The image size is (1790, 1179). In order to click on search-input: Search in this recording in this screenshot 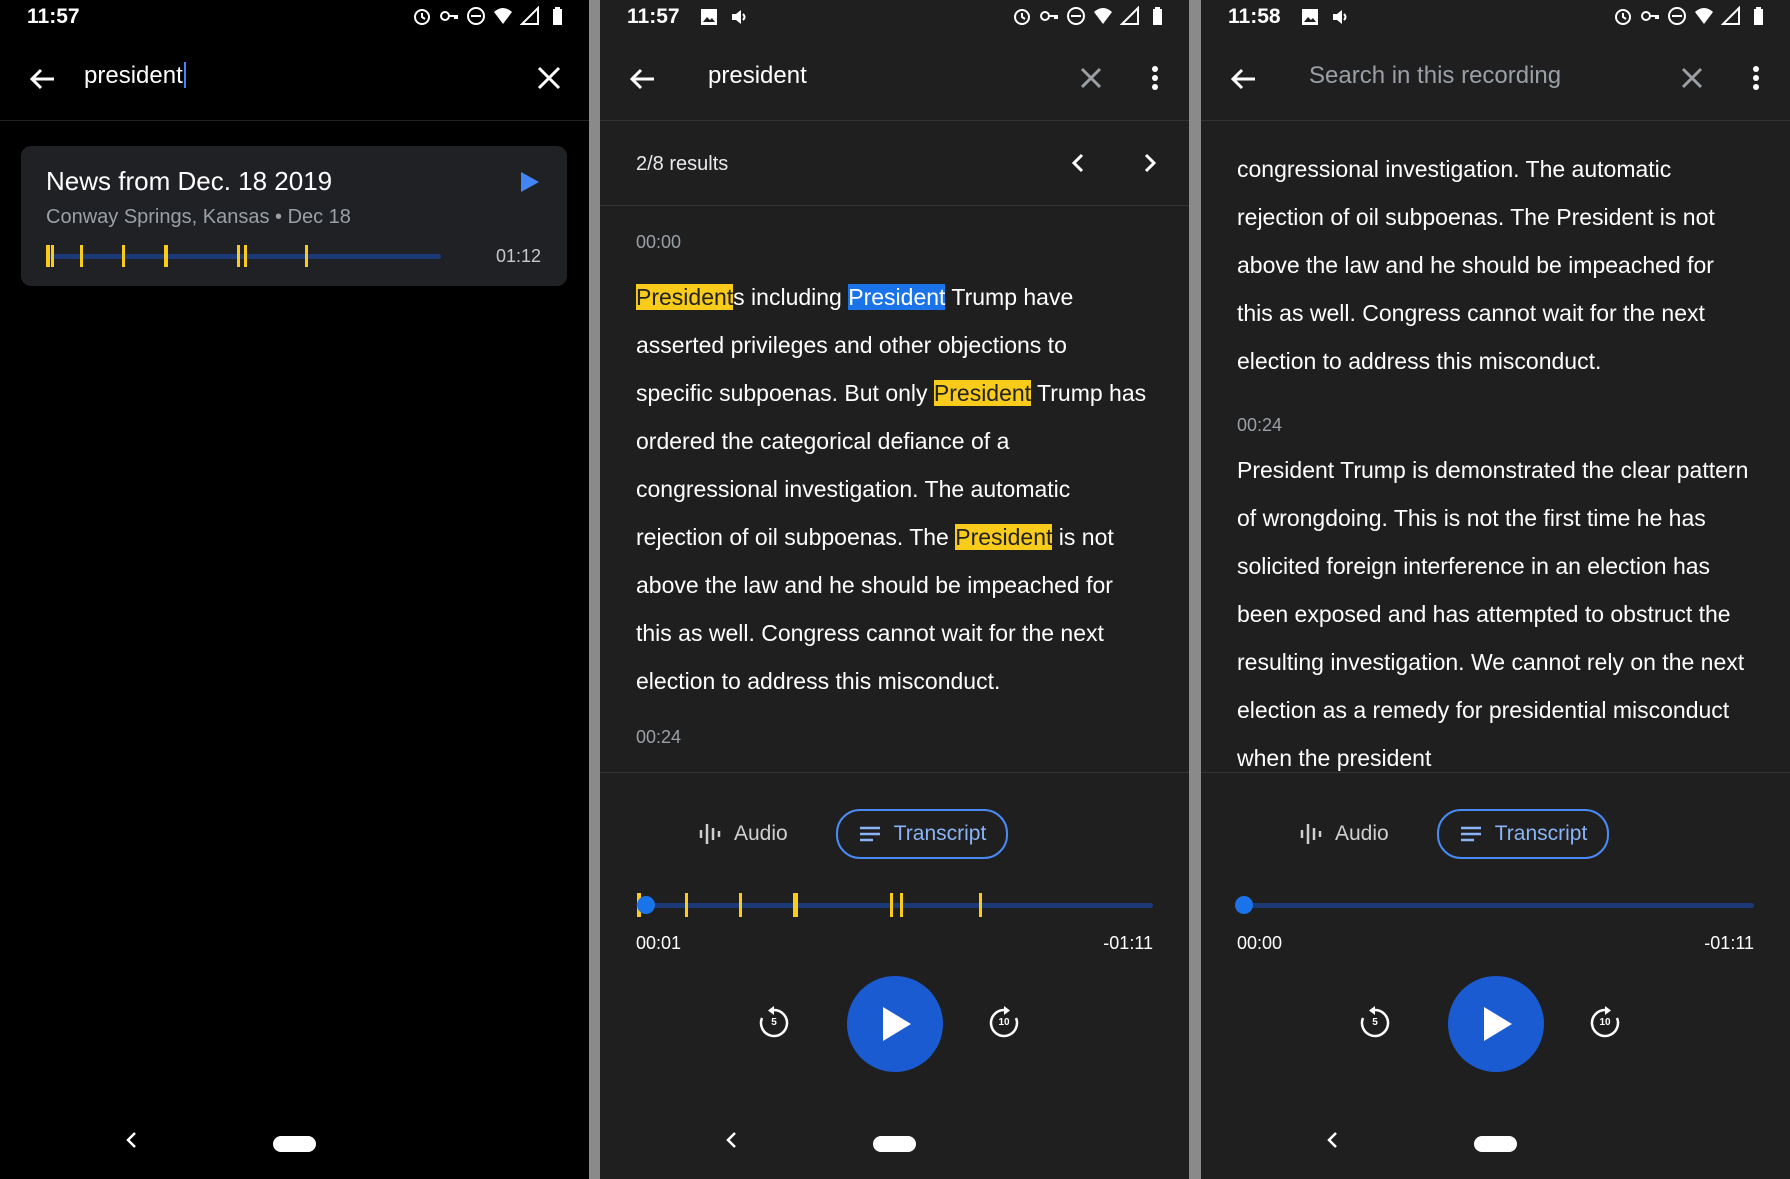, I will do `click(1435, 76)`.